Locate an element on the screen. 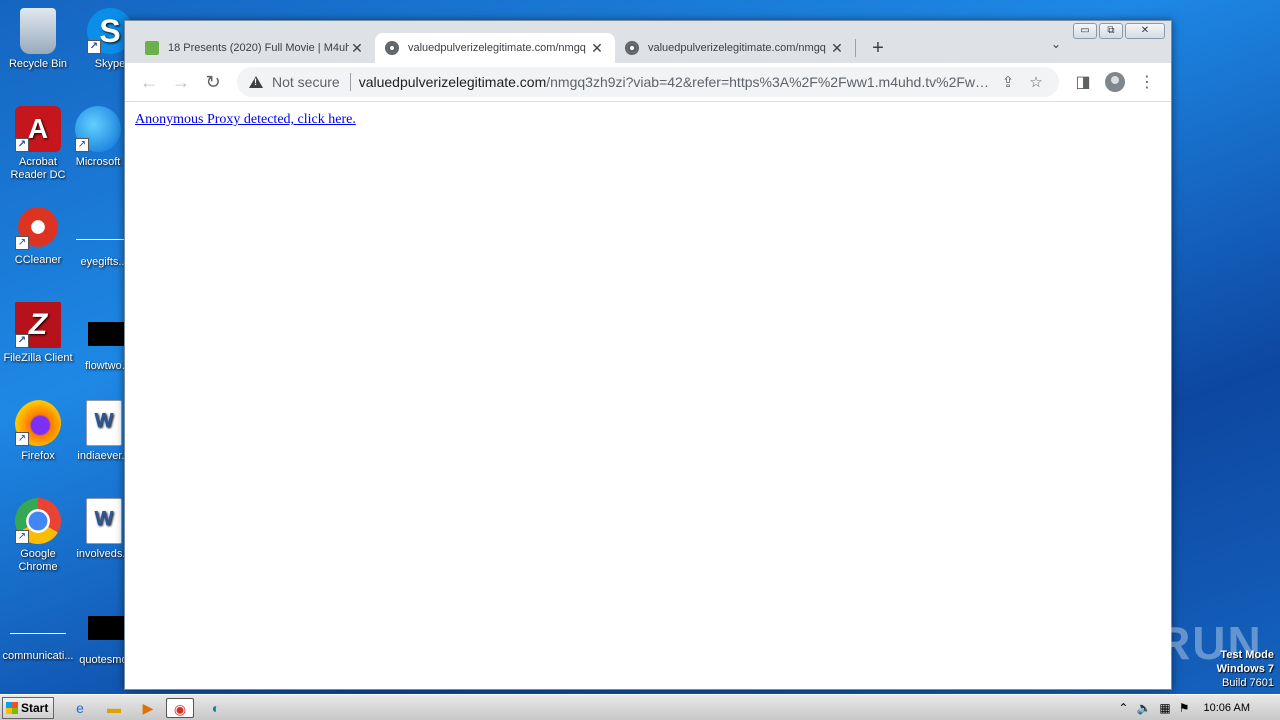  media-player-icon: ▶ is located at coordinates (148, 708).